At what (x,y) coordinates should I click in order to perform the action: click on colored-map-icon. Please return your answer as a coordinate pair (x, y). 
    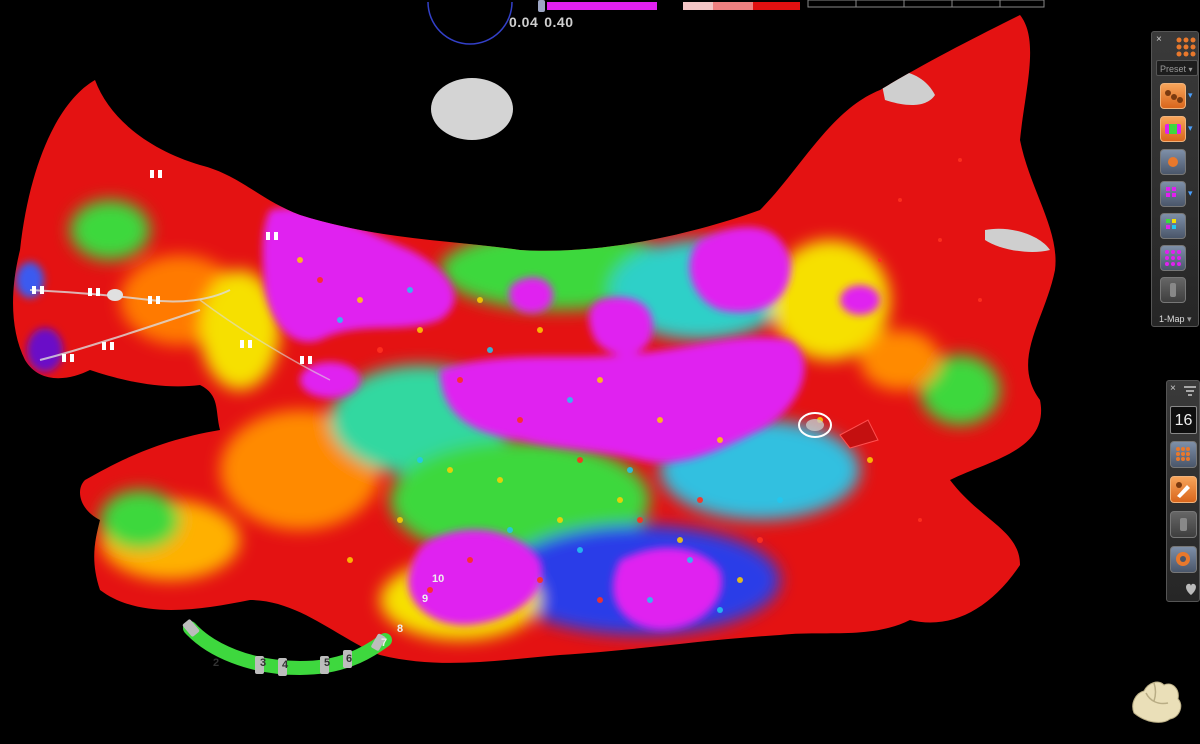
    Looking at the image, I should click on (1173, 129).